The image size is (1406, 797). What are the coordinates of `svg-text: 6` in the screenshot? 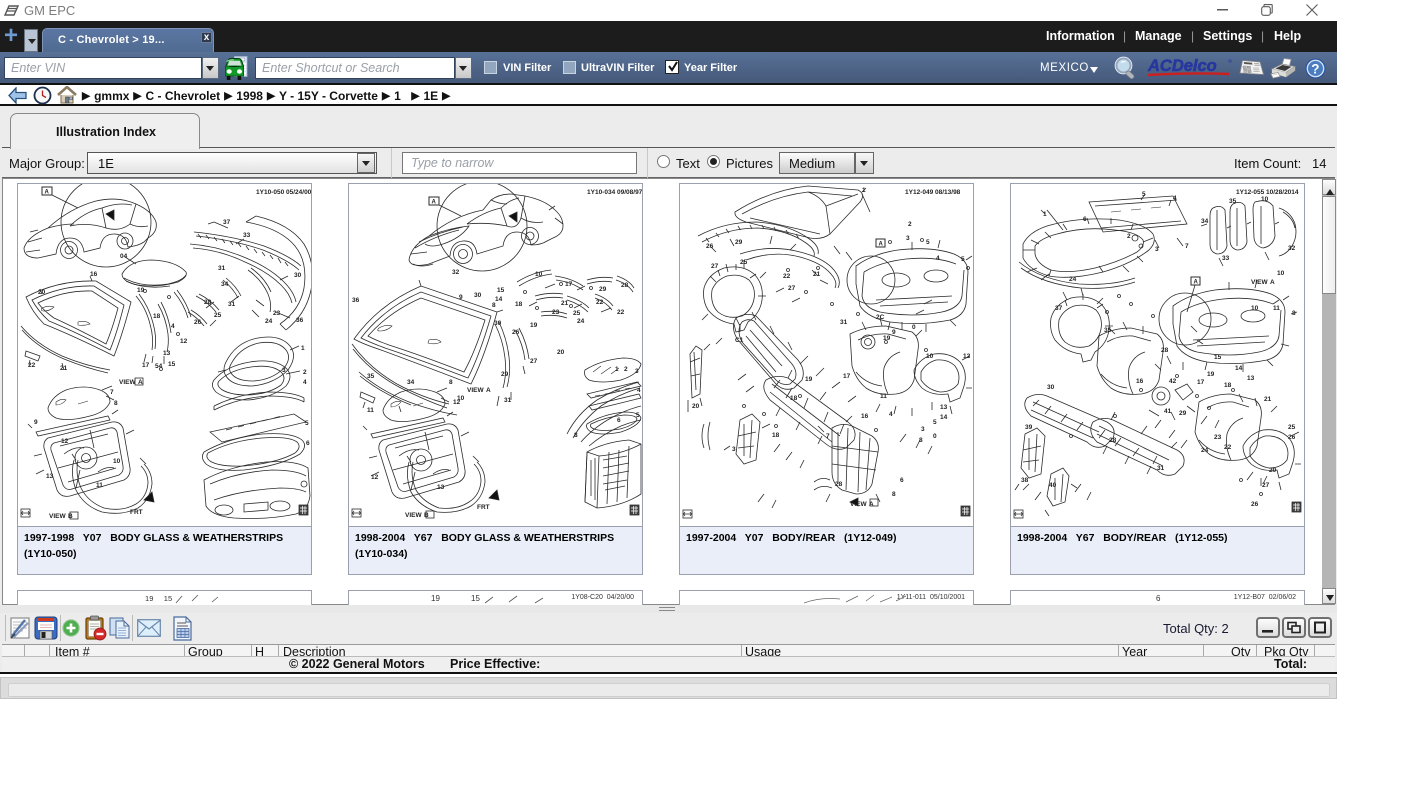 It's located at (308, 443).